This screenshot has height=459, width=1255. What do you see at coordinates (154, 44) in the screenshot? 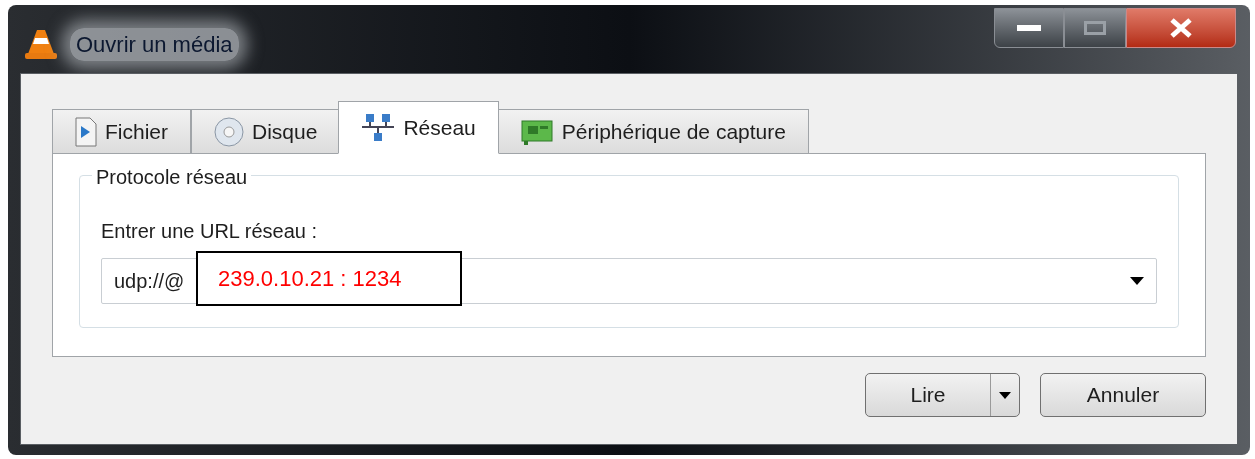
I see `window-title: Ouvrir un média` at bounding box center [154, 44].